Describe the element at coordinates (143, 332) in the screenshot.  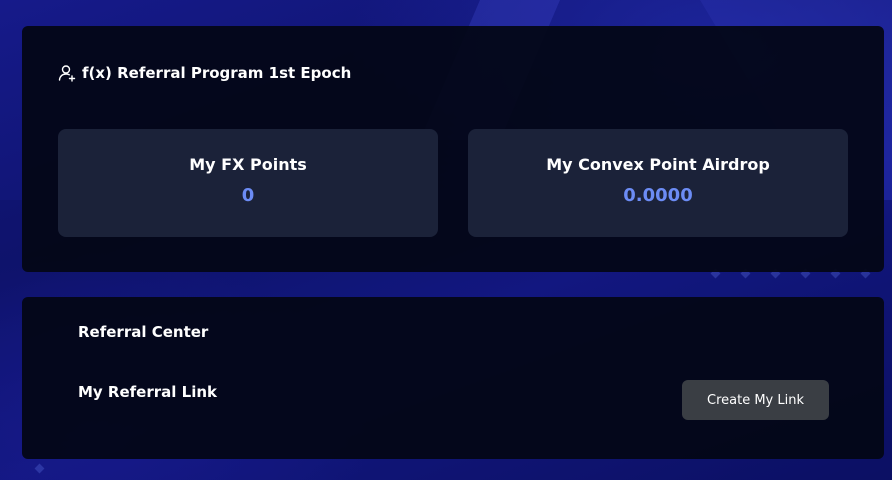
I see `referral-center-title: Referral Center` at that location.